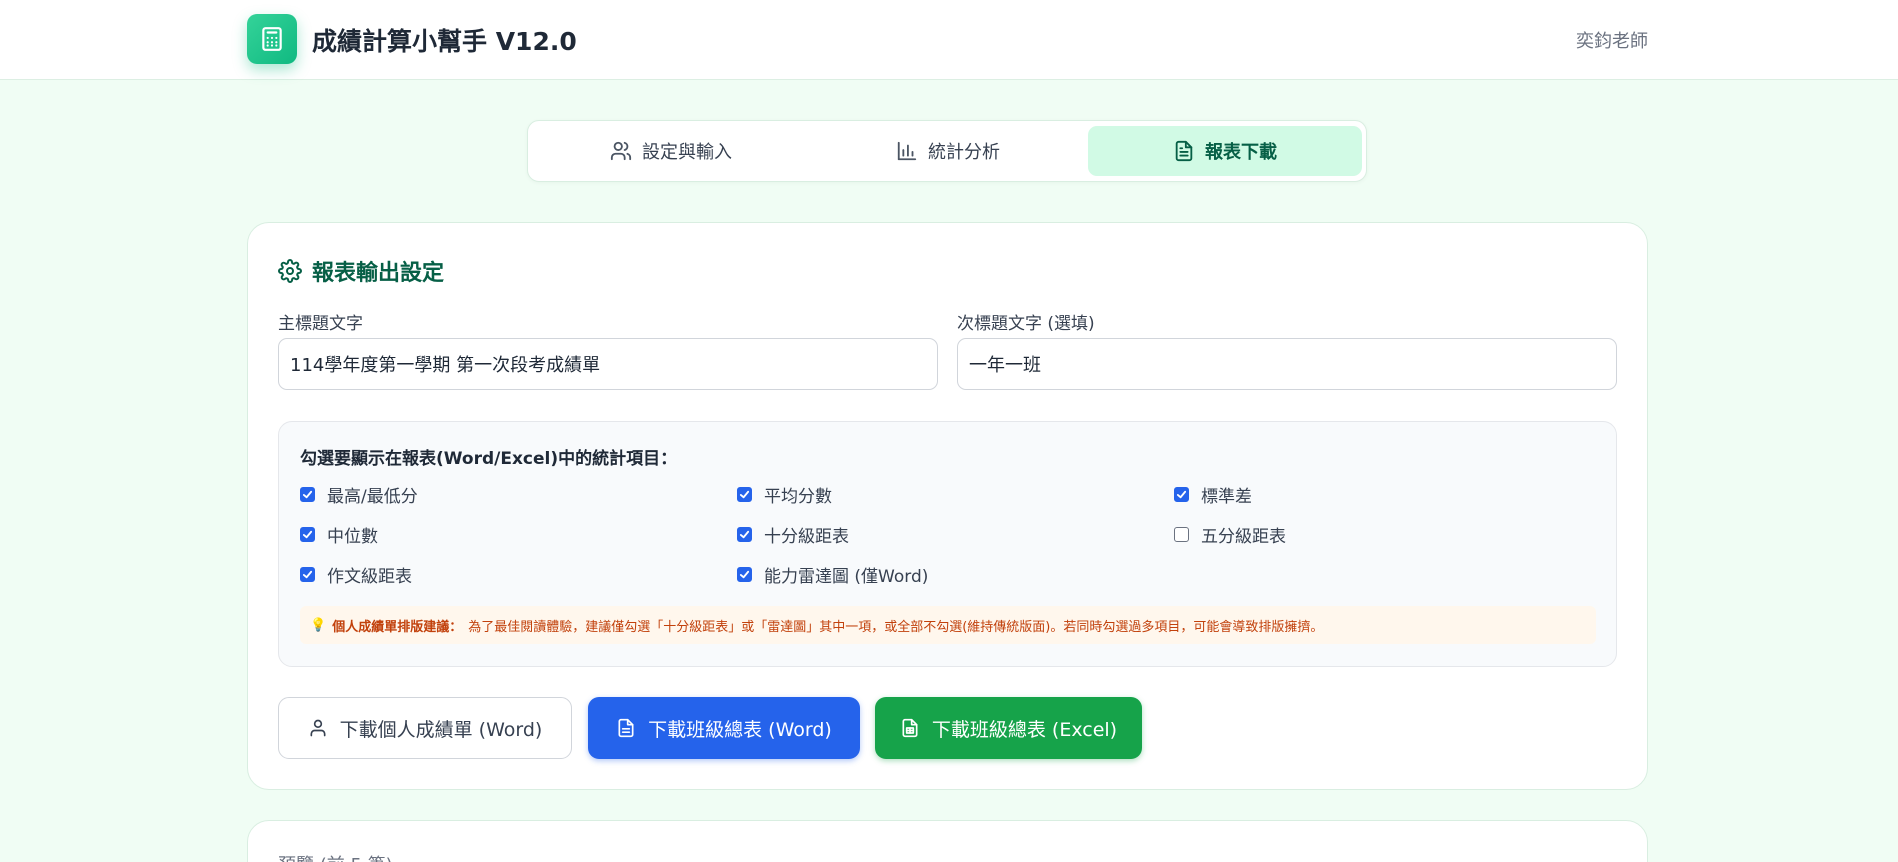  I want to click on main-tabs: 設定與輸入 統計分析 報表下載, so click(947, 151).